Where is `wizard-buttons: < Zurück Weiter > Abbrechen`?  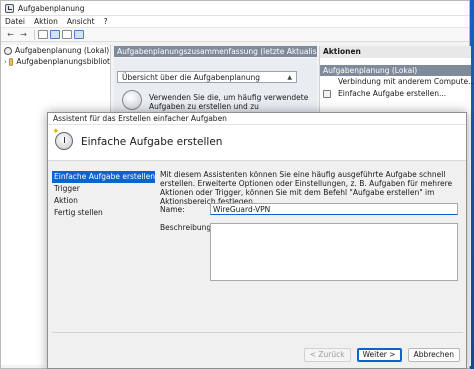
wizard-buttons: < Zurück Weiter > Abbrechen is located at coordinates (379, 355).